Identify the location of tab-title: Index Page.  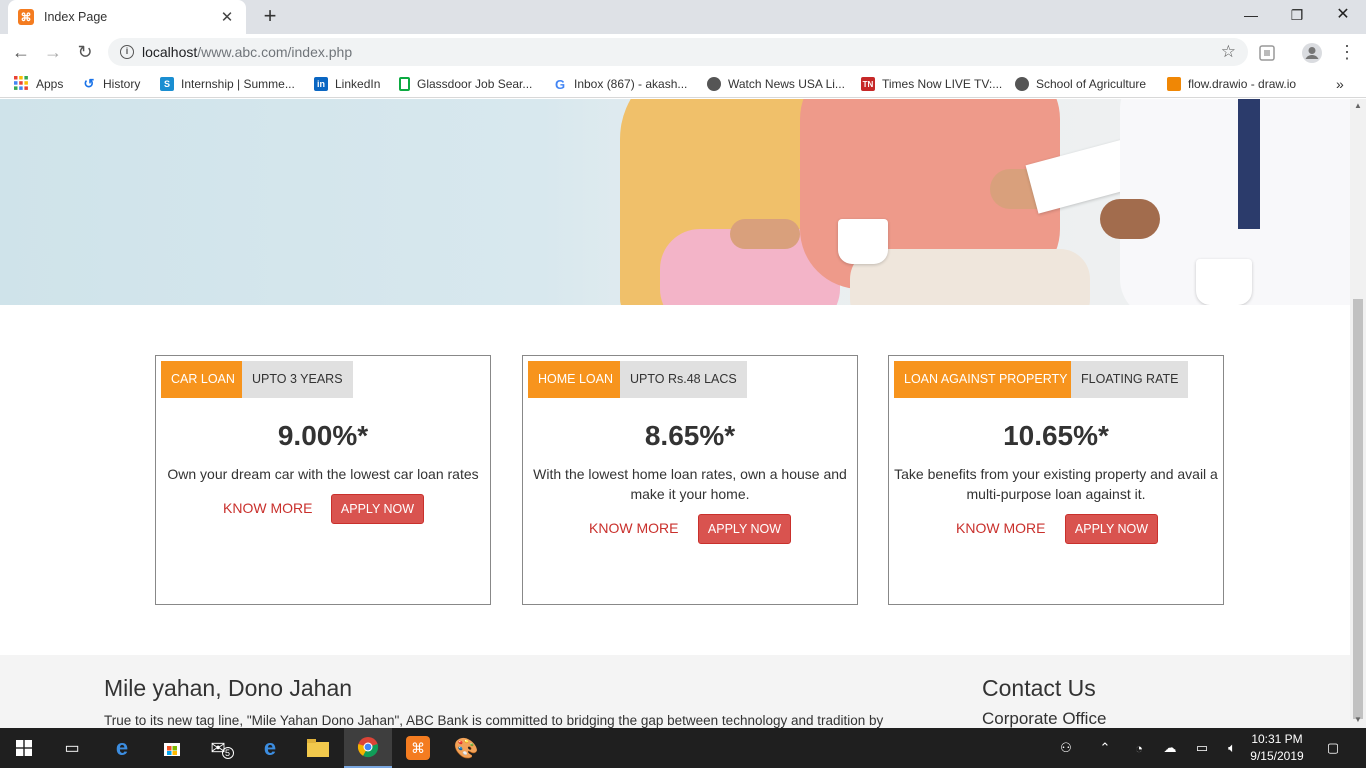
(76, 17).